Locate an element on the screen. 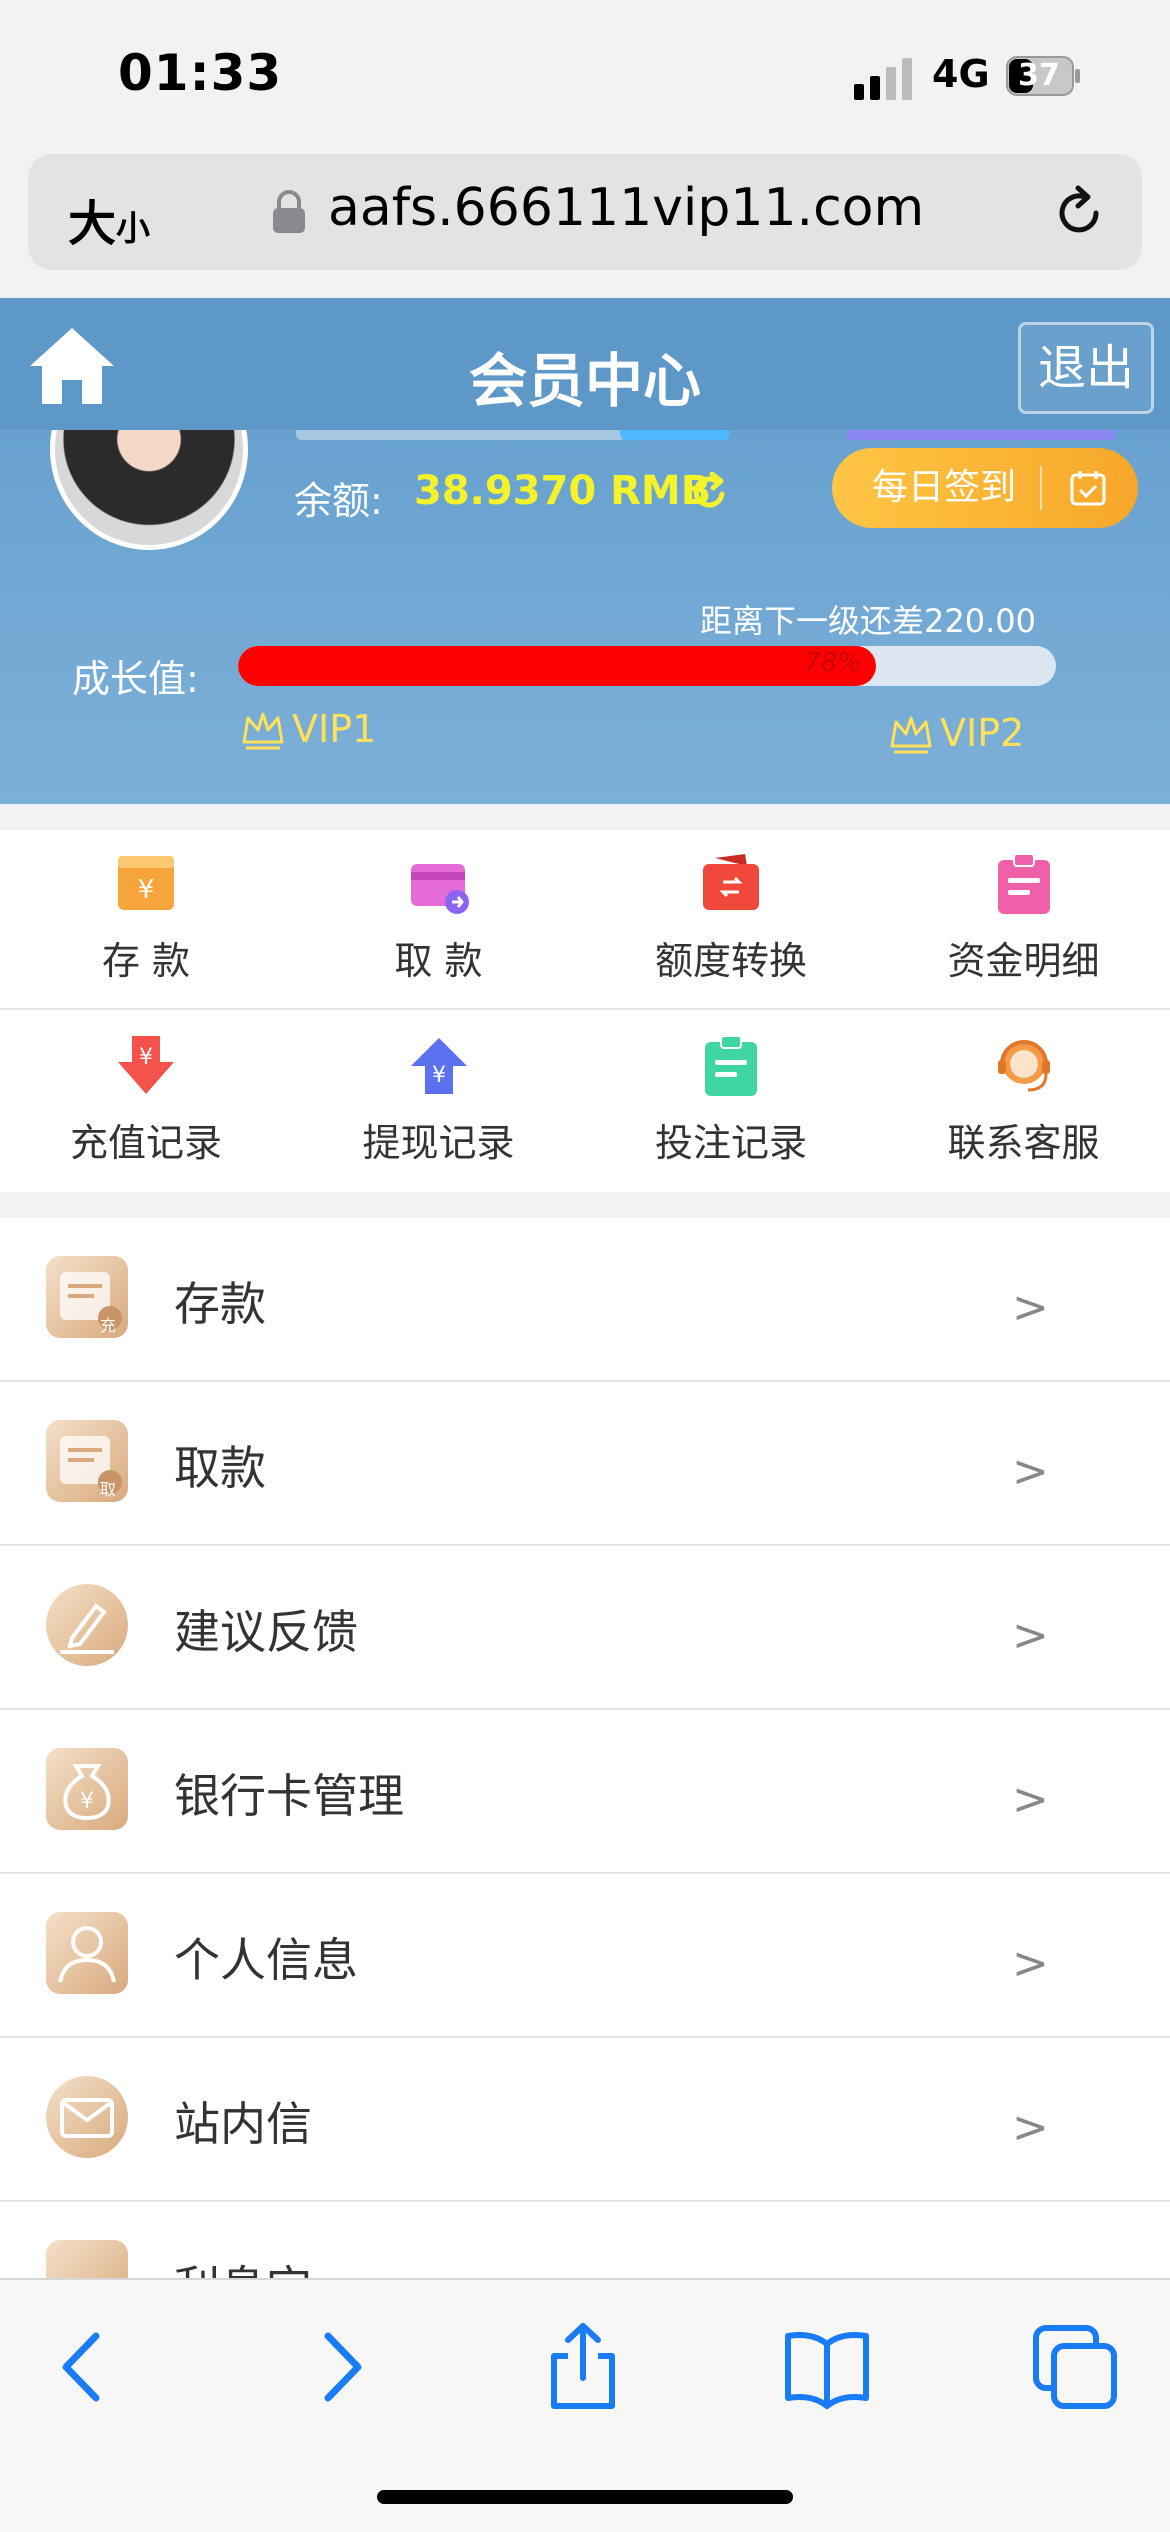 Image resolution: width=1170 pixels, height=2532 pixels. vip-current: VIP1 is located at coordinates (308, 729).